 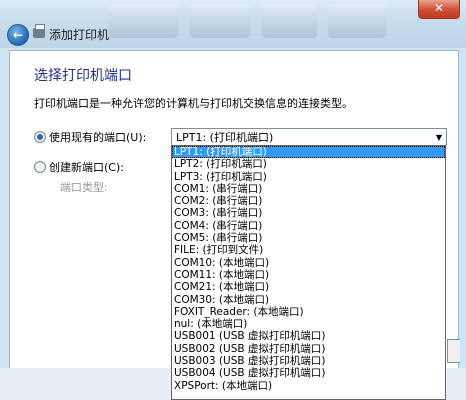 What do you see at coordinates (308, 336) in the screenshot?
I see `dropdown-option: USB001 (USB 虚拟打印机端口)` at bounding box center [308, 336].